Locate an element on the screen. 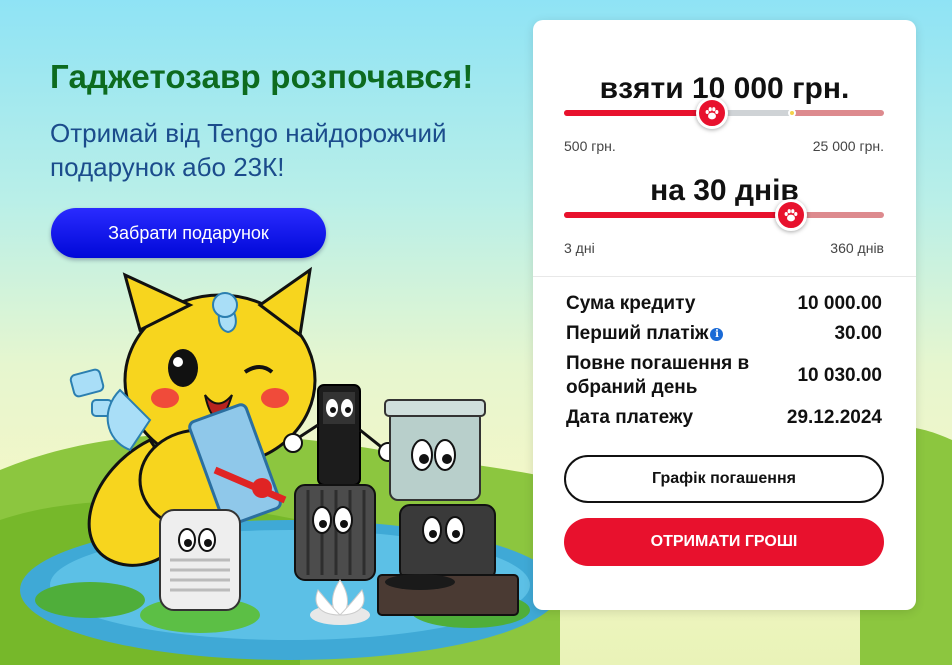 This screenshot has height=665, width=952. summary-value: 10 030.00 is located at coordinates (839, 375).